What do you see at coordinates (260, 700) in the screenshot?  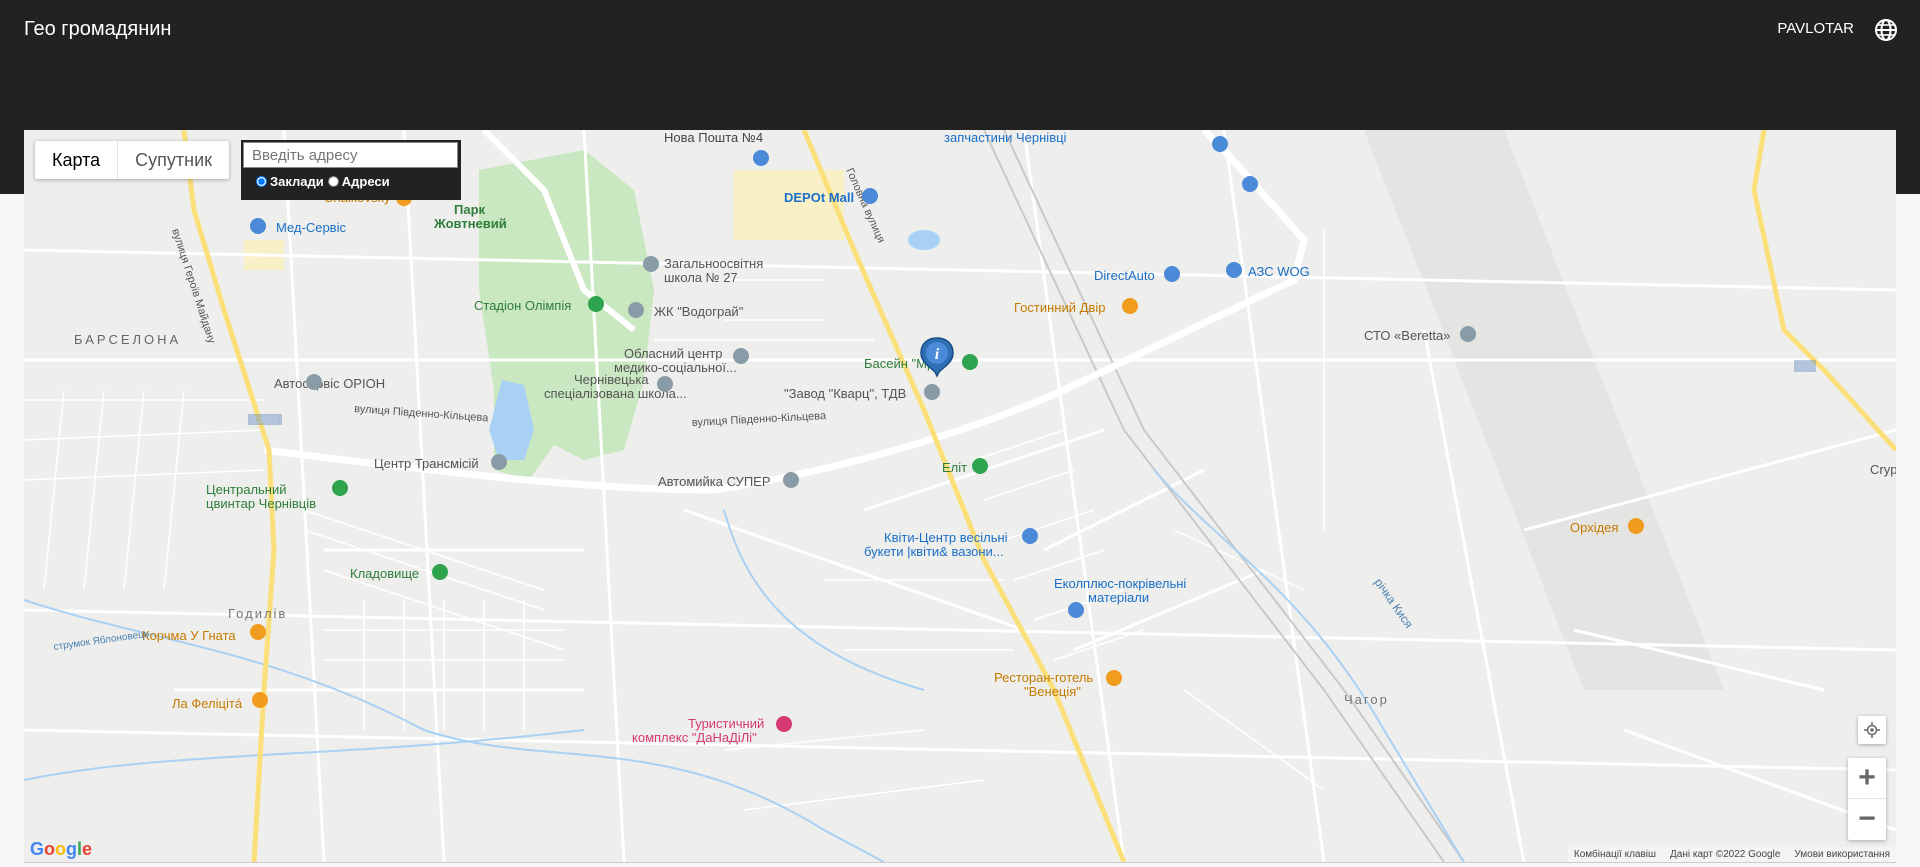 I see `marker-felicita` at bounding box center [260, 700].